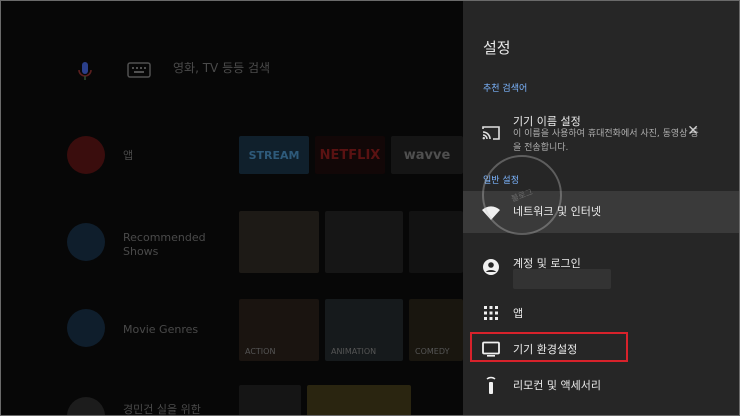  Describe the element at coordinates (491, 313) in the screenshot. I see `apps-grid-icon` at that location.